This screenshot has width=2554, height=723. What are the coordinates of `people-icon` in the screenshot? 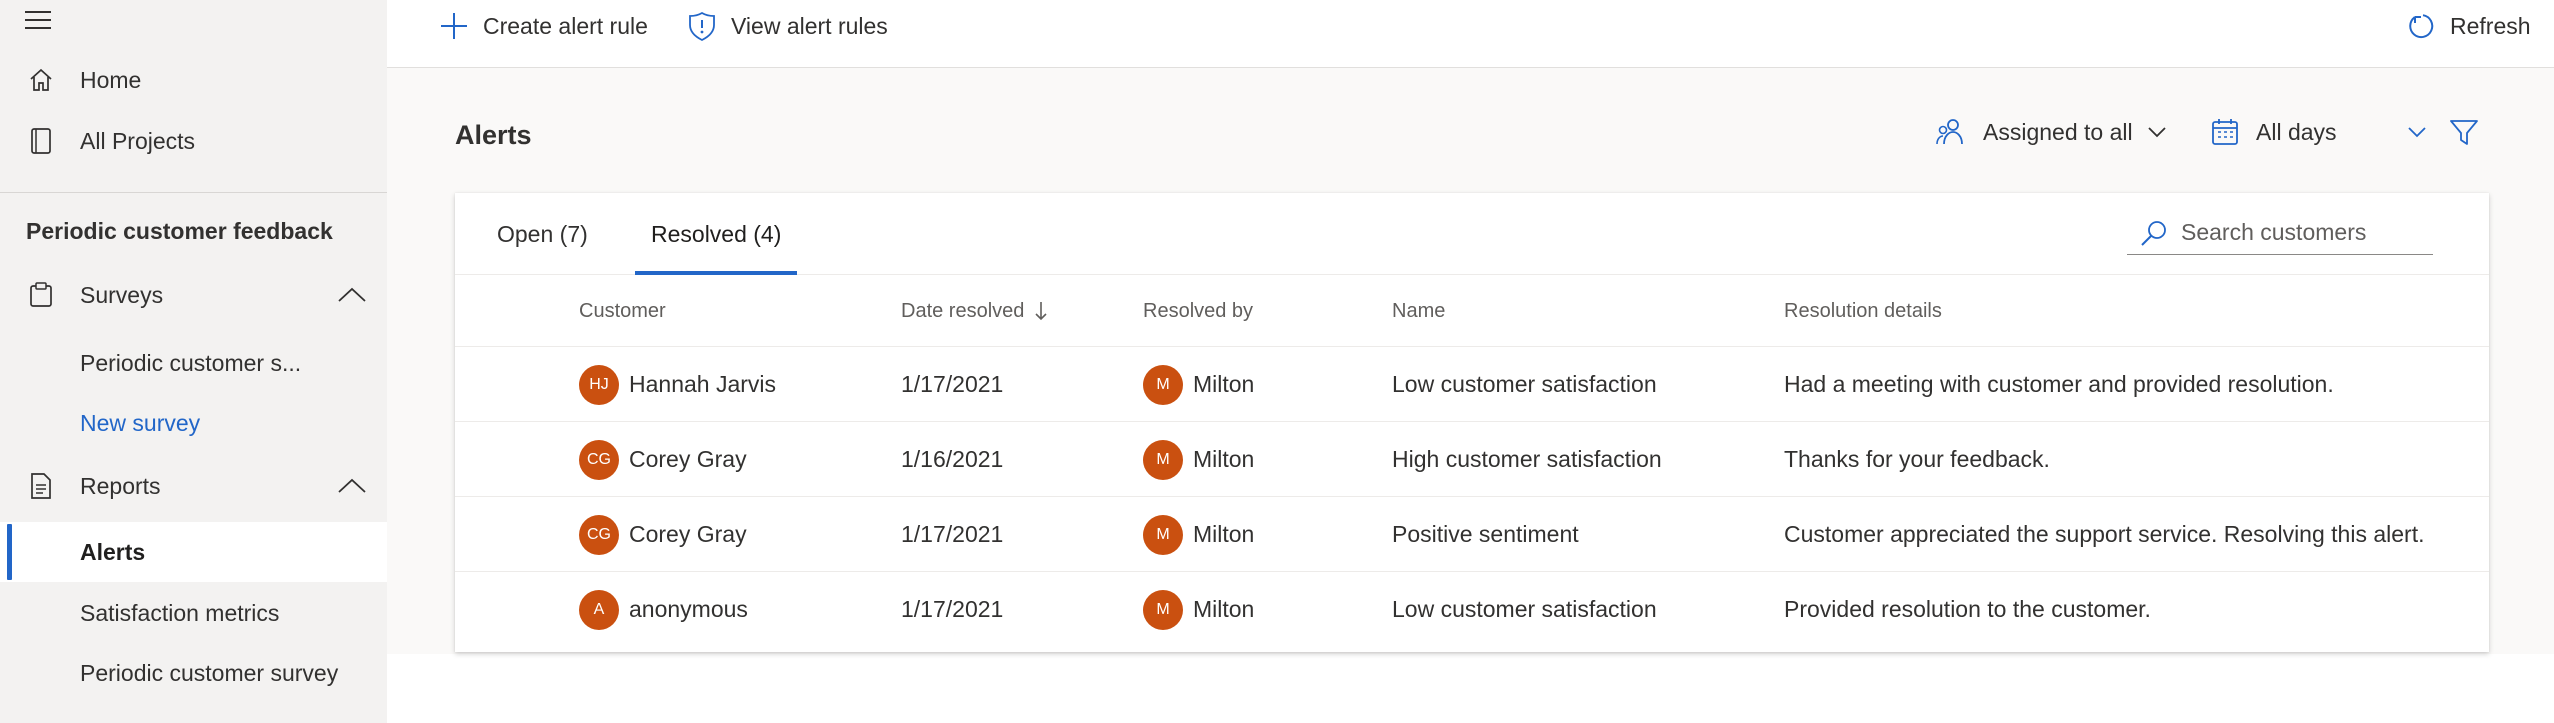 It's located at (1951, 132).